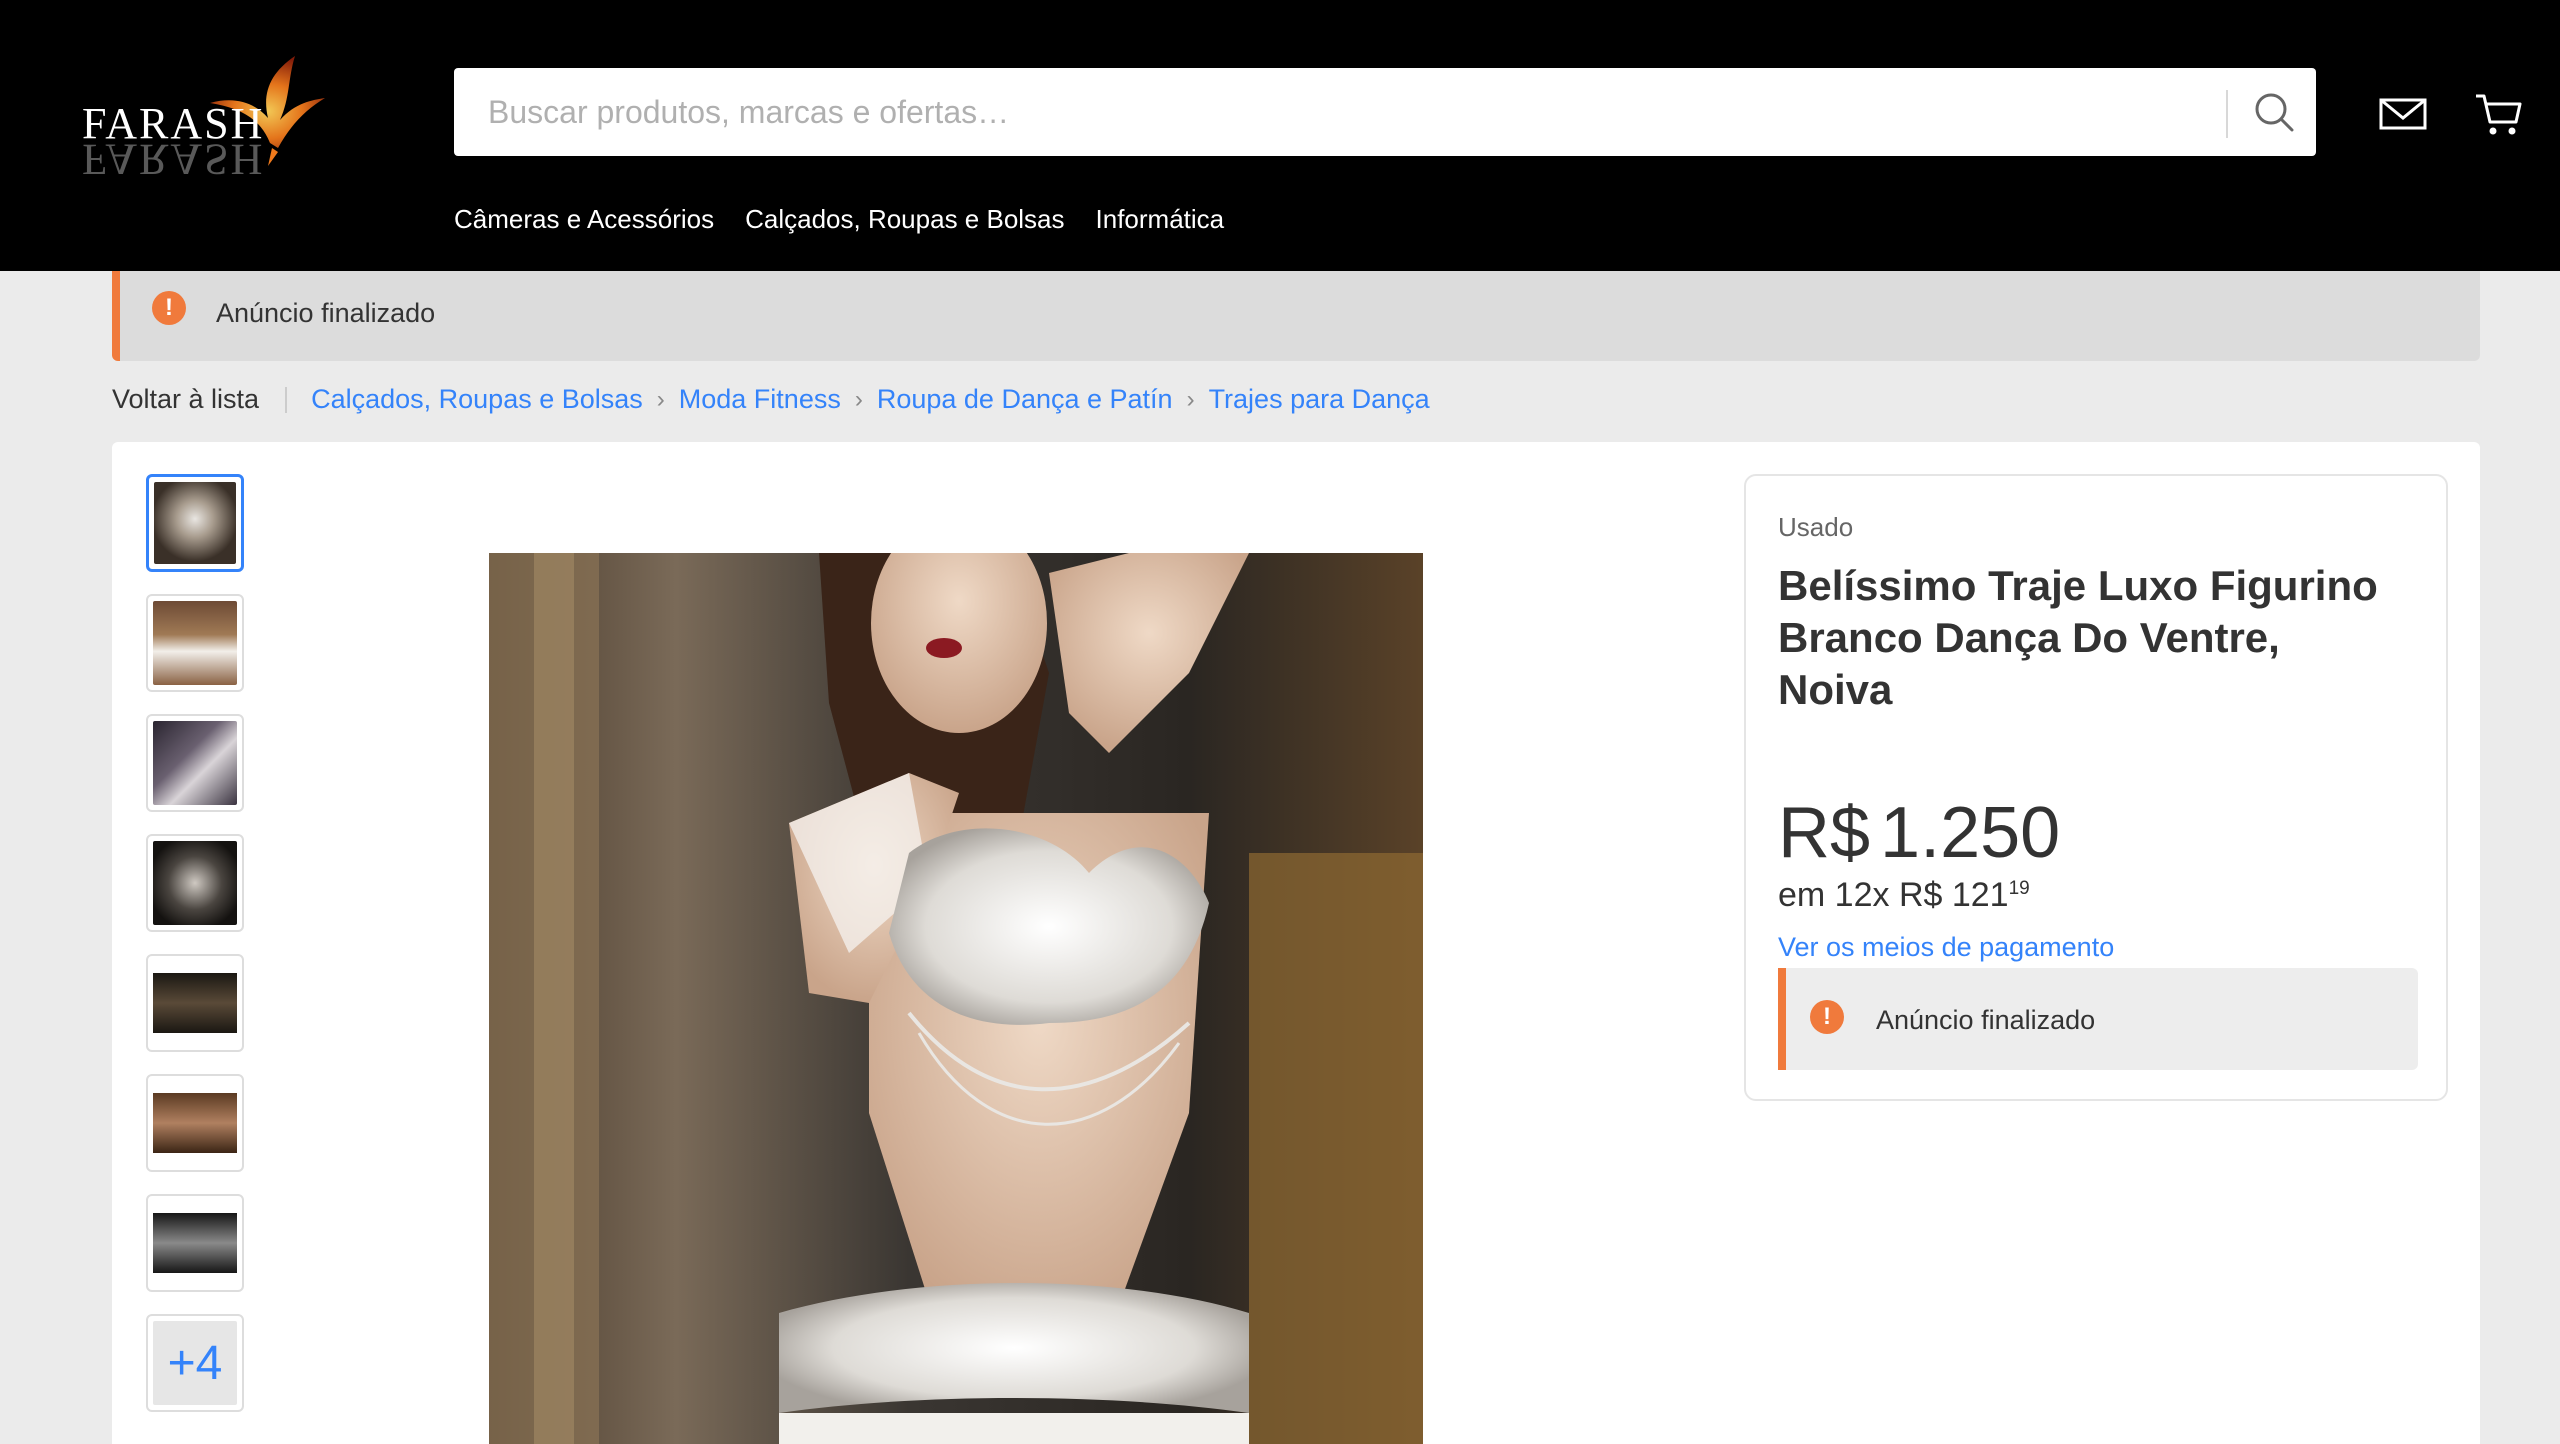 This screenshot has width=2560, height=1444. Describe the element at coordinates (477, 399) in the screenshot. I see `breadcrumb-item-fashion: Calçados, Roupas e Bolsas` at that location.